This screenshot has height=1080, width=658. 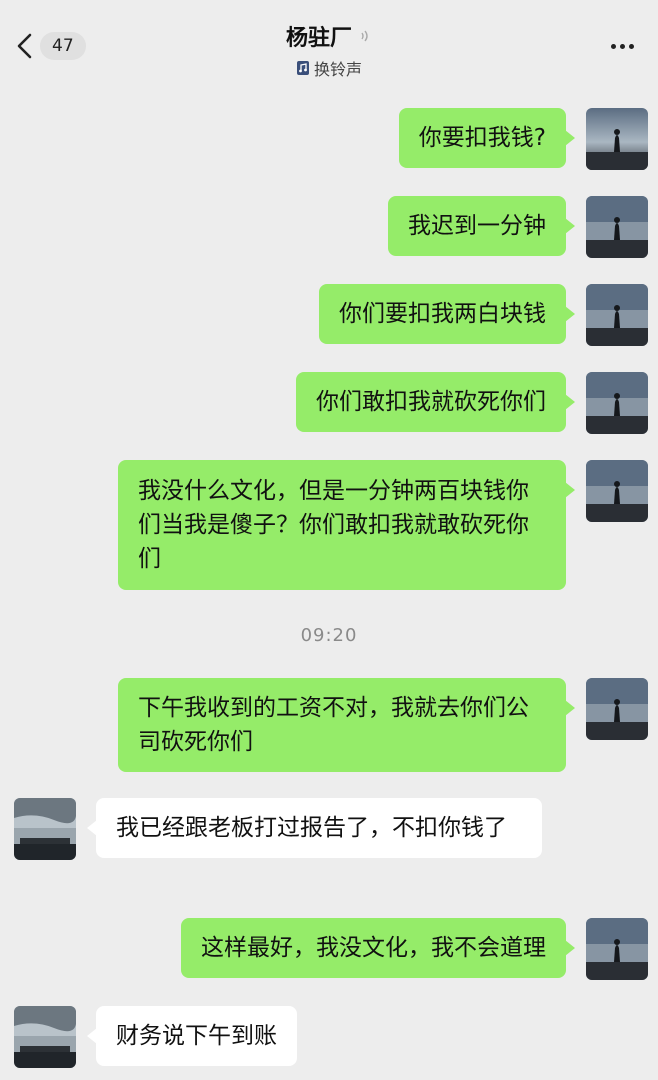 I want to click on sound-wave-icon, so click(x=364, y=36).